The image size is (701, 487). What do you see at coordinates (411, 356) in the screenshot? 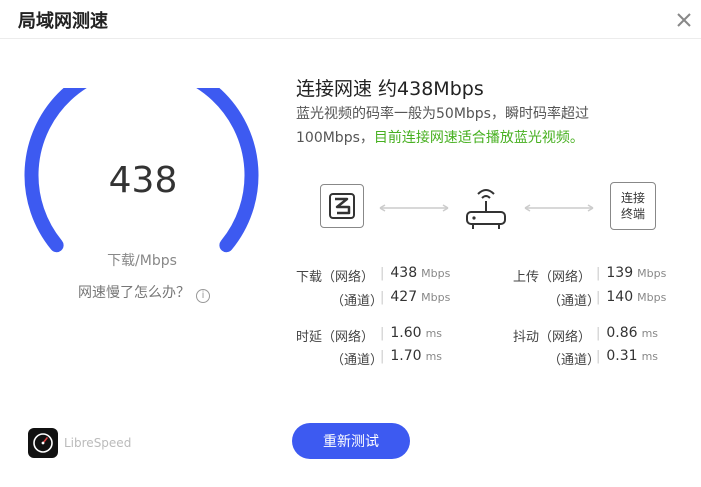
I see `latency-channel-value: | 1.70 ms` at bounding box center [411, 356].